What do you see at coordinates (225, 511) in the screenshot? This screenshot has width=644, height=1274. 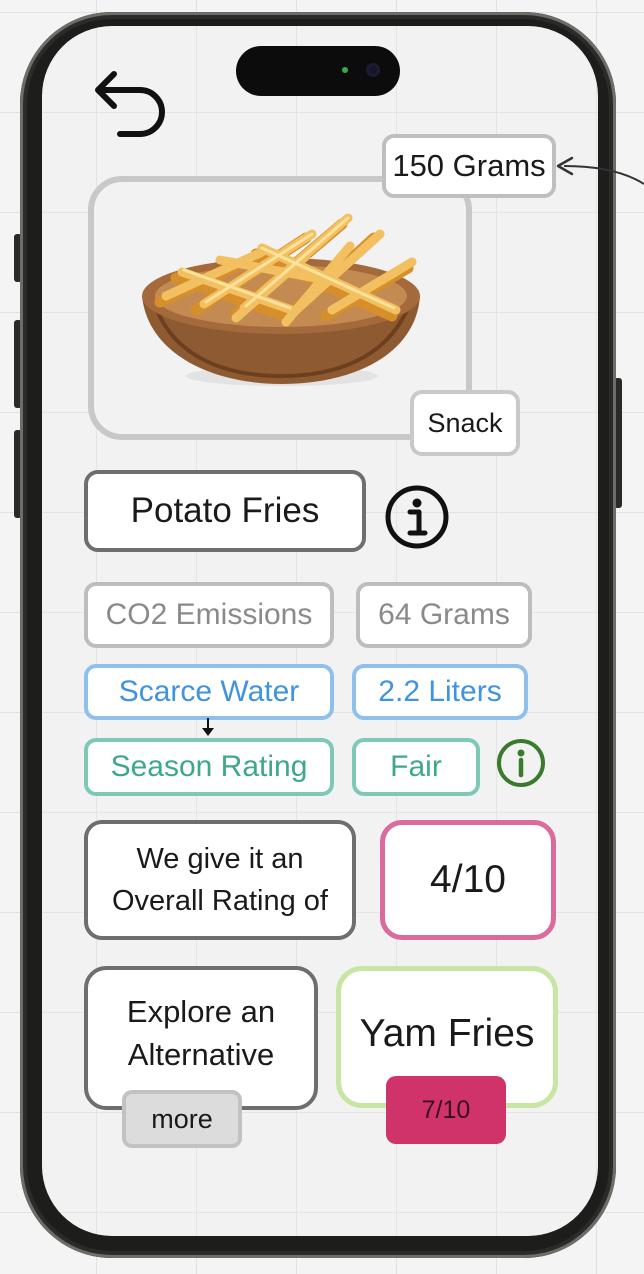 I see `food-name: Potato Fries` at bounding box center [225, 511].